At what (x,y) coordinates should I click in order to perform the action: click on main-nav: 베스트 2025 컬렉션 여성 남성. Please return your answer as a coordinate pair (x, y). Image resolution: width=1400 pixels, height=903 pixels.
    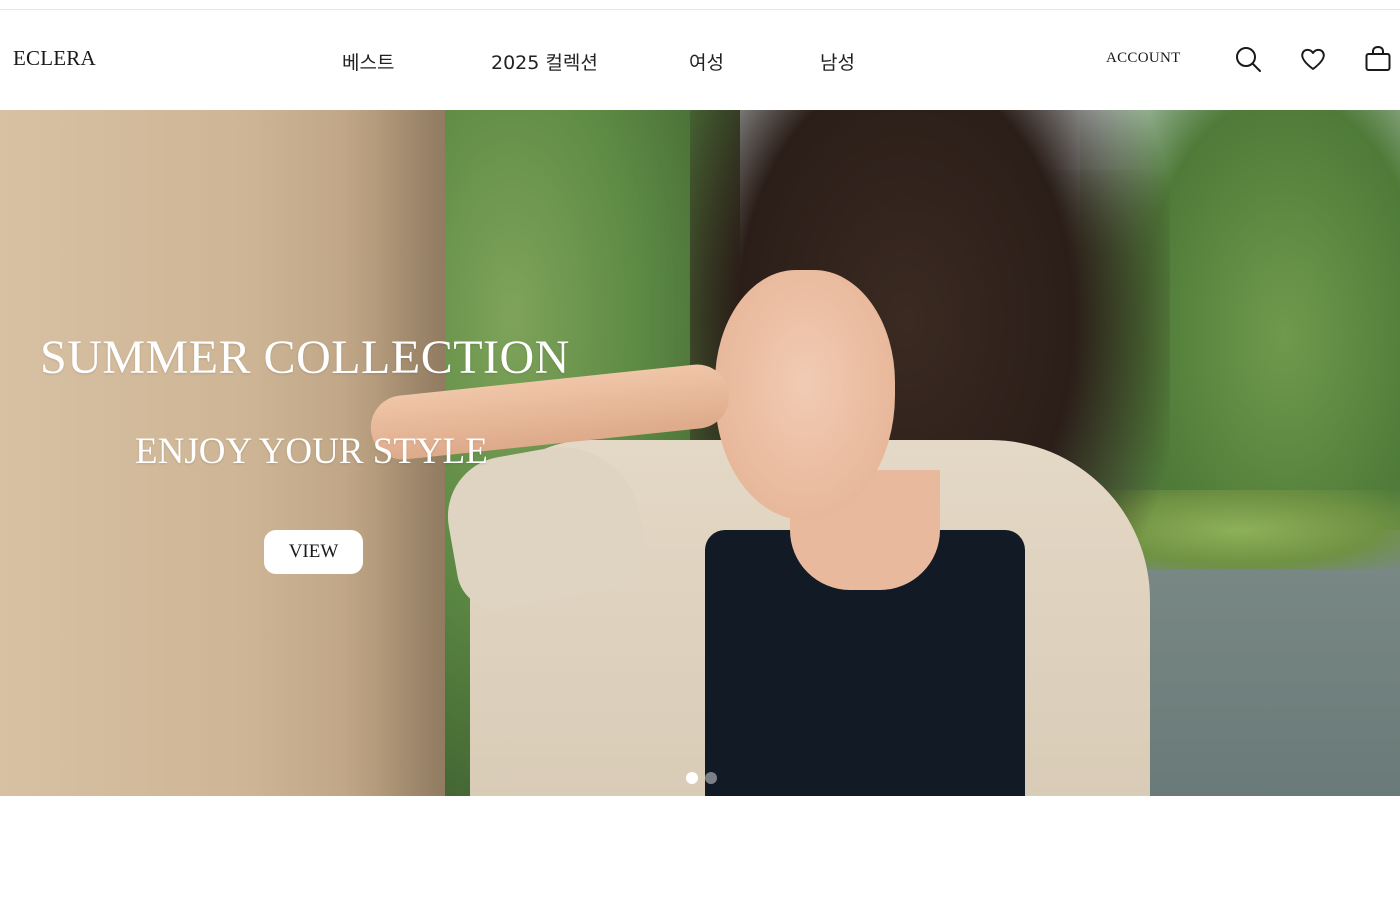
    Looking at the image, I should click on (700, 61).